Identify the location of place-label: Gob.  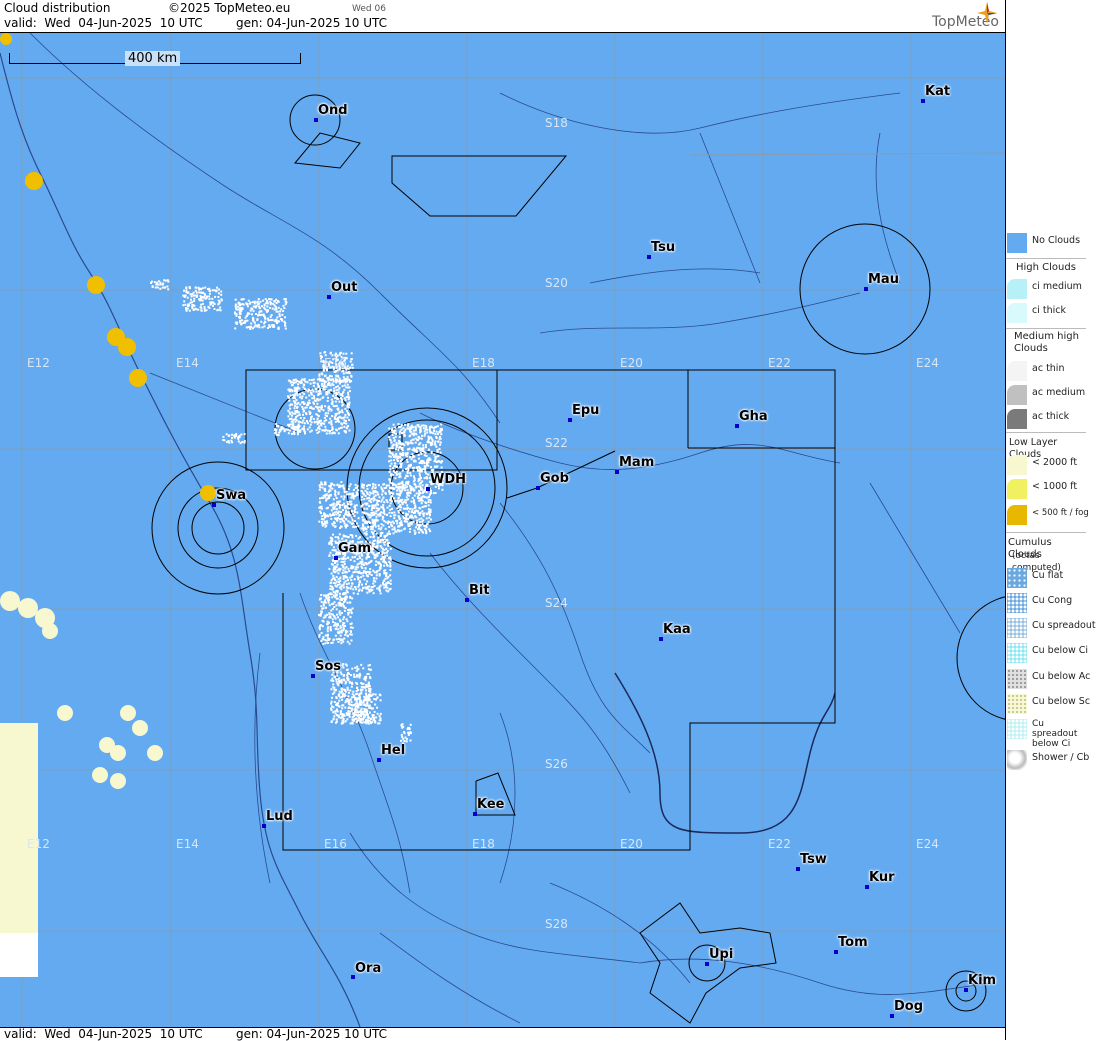
(554, 478).